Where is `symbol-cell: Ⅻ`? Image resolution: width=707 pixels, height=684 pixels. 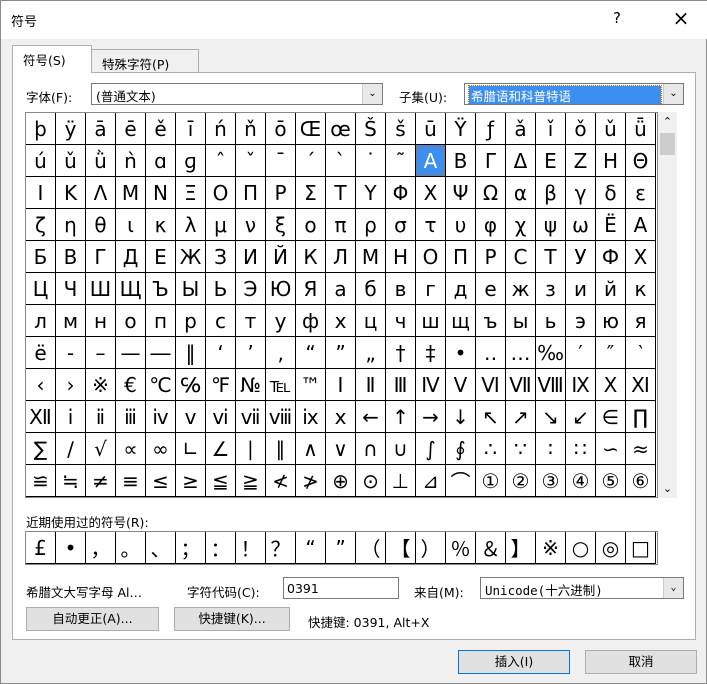 symbol-cell: Ⅻ is located at coordinates (41, 417).